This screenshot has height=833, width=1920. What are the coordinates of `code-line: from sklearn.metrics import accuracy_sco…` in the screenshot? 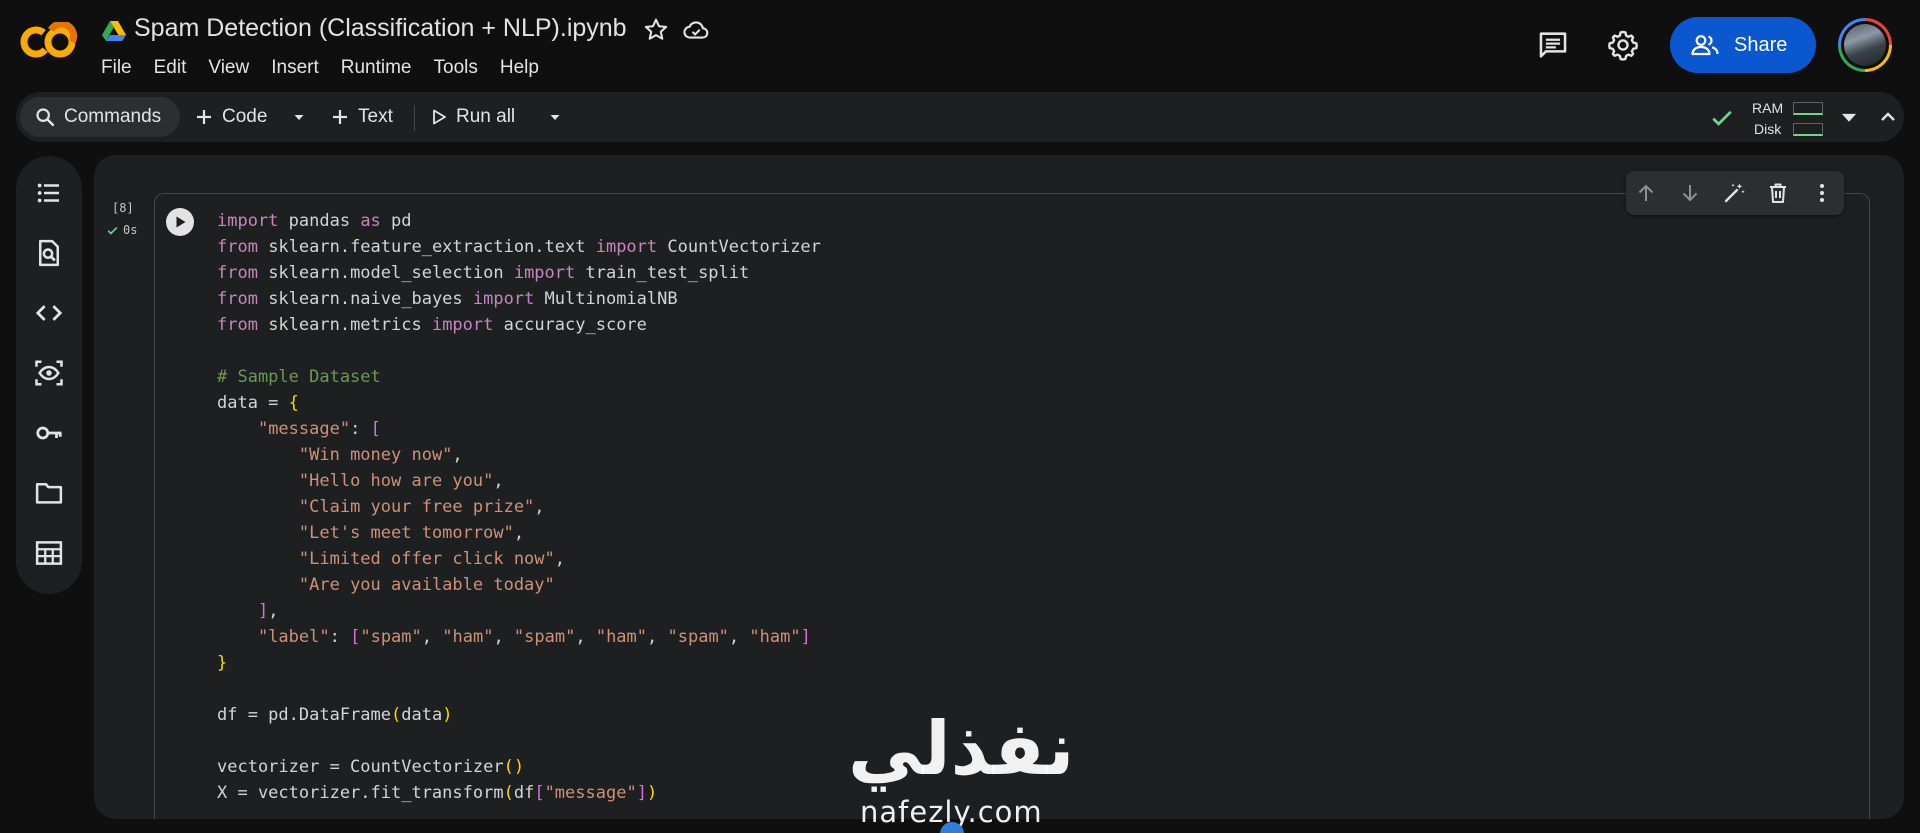 It's located at (519, 325).